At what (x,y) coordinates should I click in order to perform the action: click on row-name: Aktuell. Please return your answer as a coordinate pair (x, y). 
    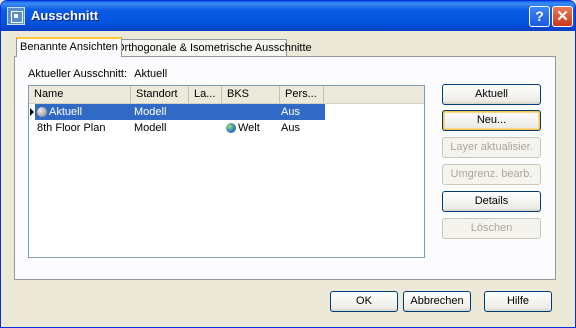
    Looking at the image, I should click on (66, 112).